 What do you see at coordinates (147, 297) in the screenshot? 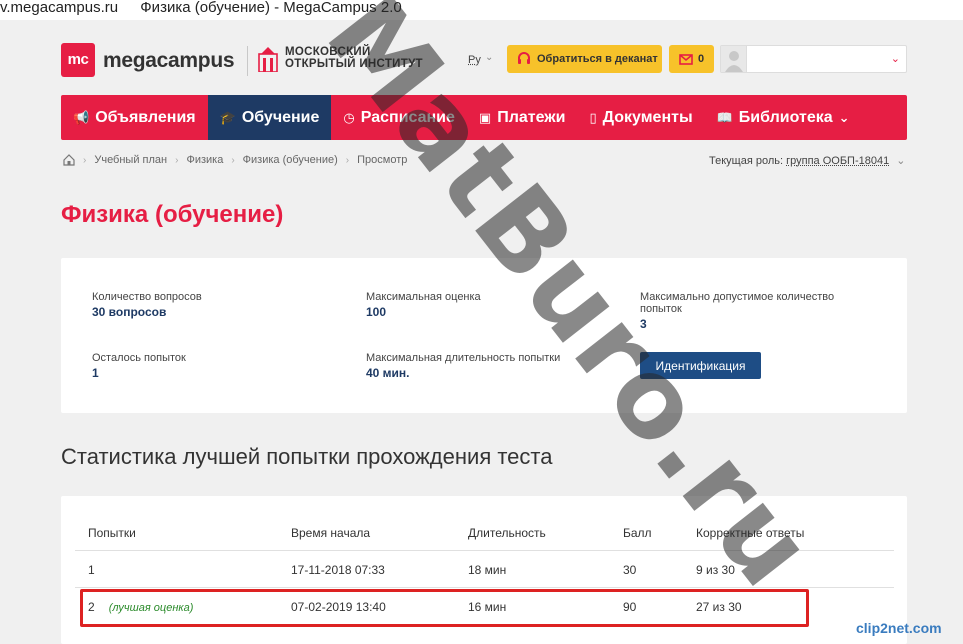
I see `questions-count-label: Количество вопросов` at bounding box center [147, 297].